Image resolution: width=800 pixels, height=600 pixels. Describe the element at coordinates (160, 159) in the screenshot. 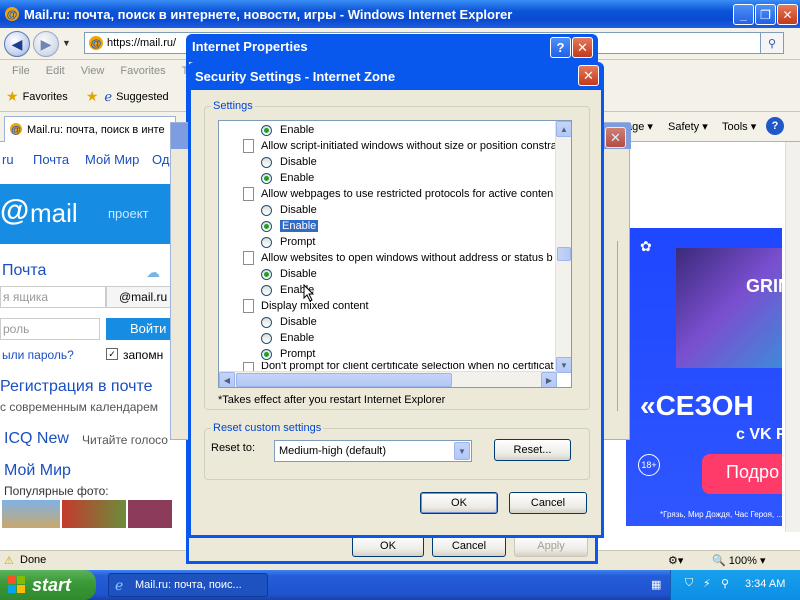

I see `link-od: Од` at that location.